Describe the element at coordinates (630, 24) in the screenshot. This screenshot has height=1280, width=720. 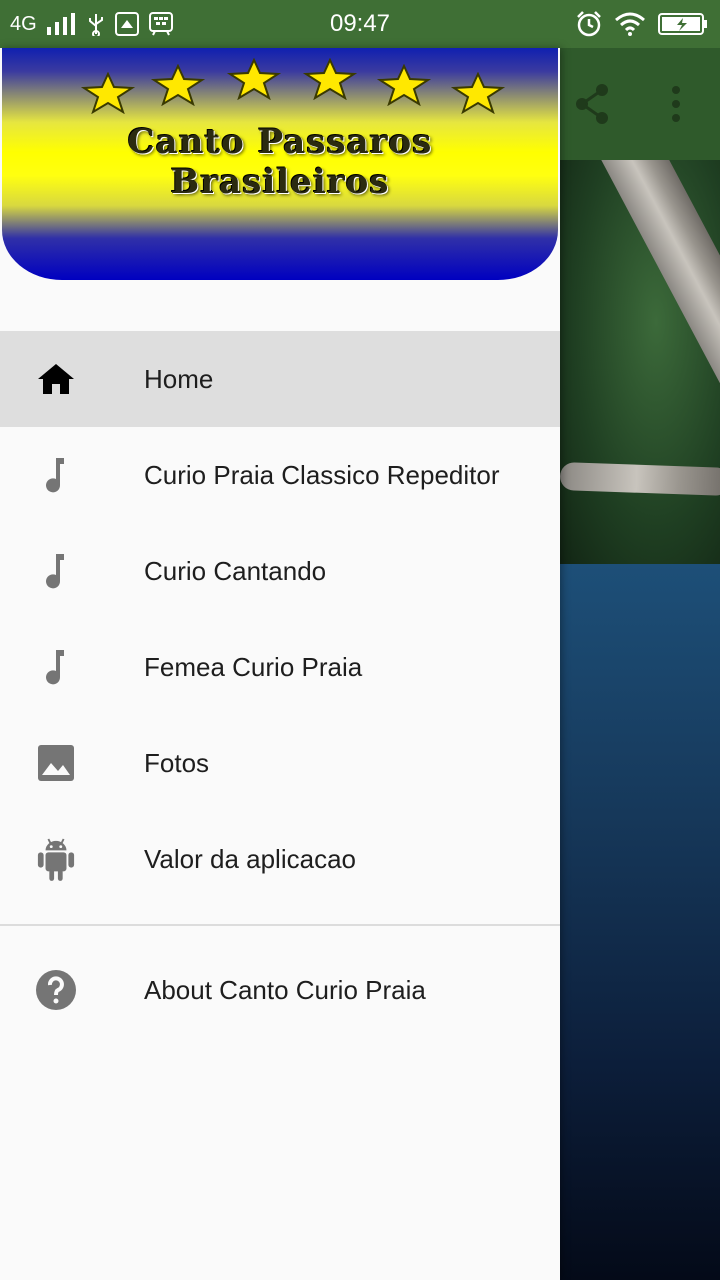
I see `wifi-icon` at that location.